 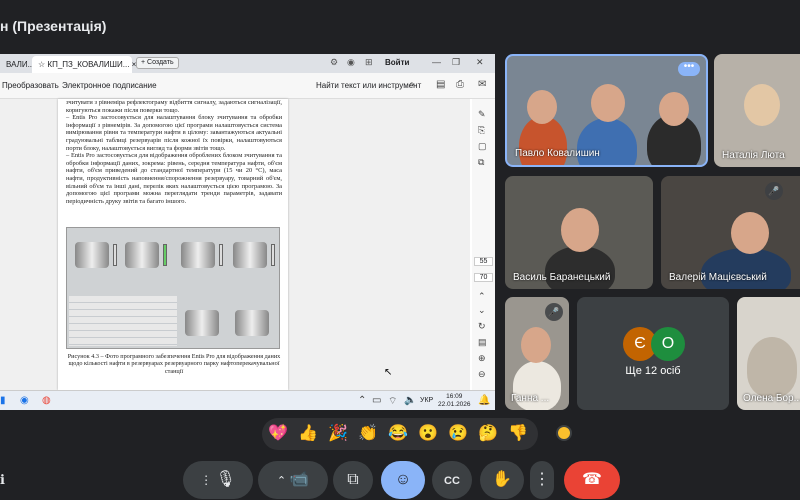 I want to click on save-icon: ▤, so click(x=440, y=84).